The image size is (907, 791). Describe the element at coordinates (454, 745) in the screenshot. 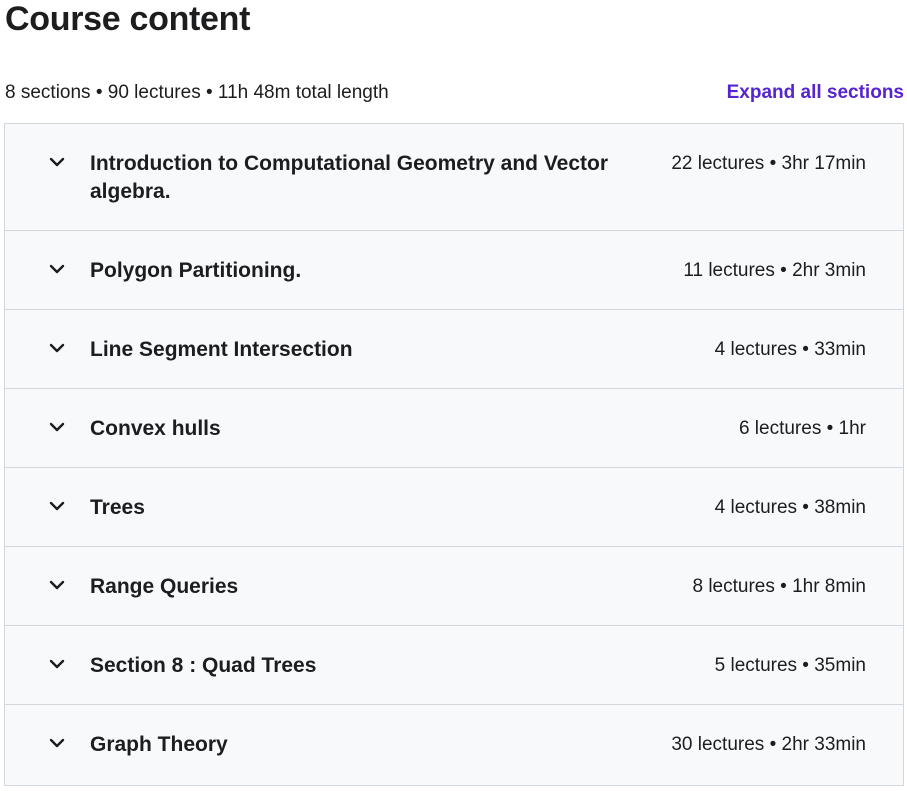

I see `section-item-8: Graph Theory 30 lectures • 2hr 33min` at that location.